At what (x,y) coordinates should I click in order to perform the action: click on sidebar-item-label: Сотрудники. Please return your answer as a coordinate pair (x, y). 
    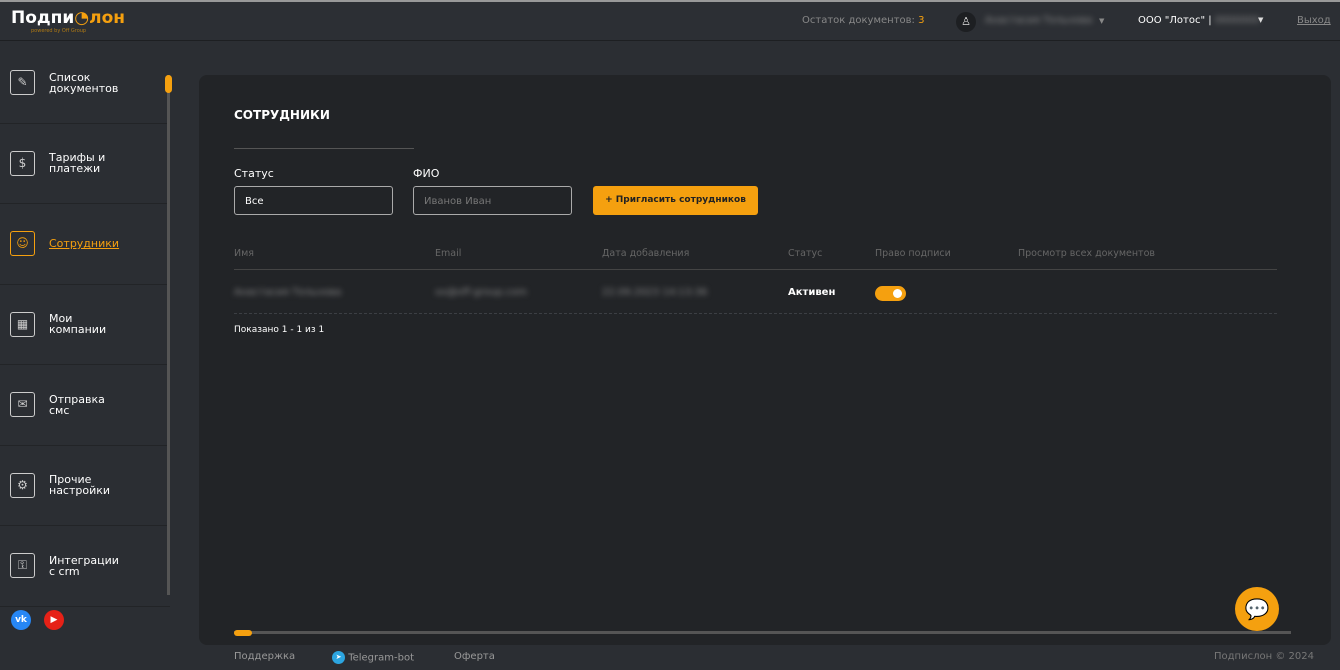
    Looking at the image, I should click on (84, 244).